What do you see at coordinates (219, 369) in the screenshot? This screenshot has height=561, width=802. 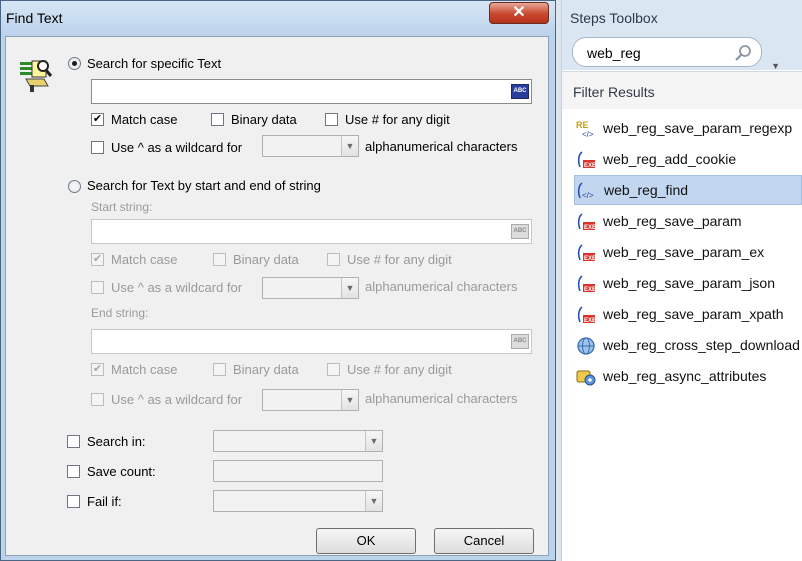 I see `end-binary-checkbox` at bounding box center [219, 369].